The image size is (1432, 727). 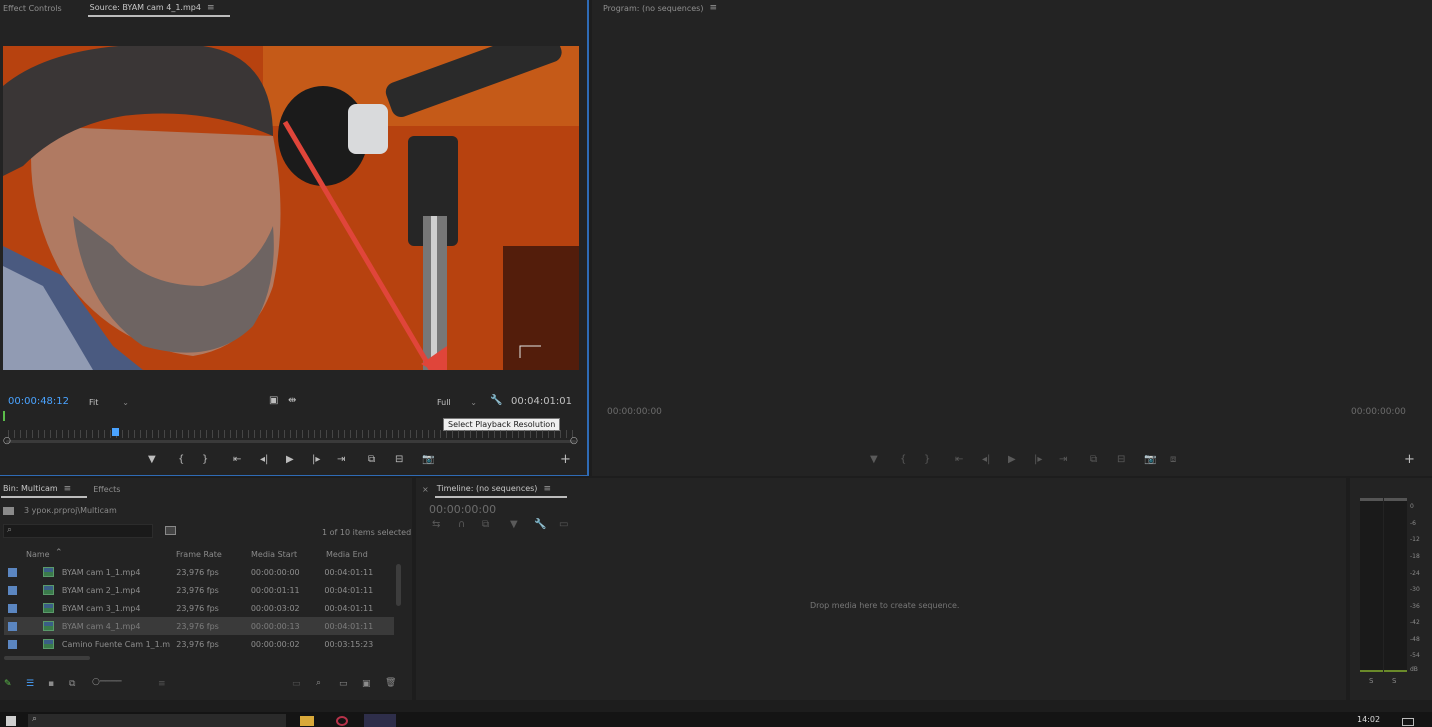 I want to click on lift-icon: ⧉, so click(x=1093, y=460).